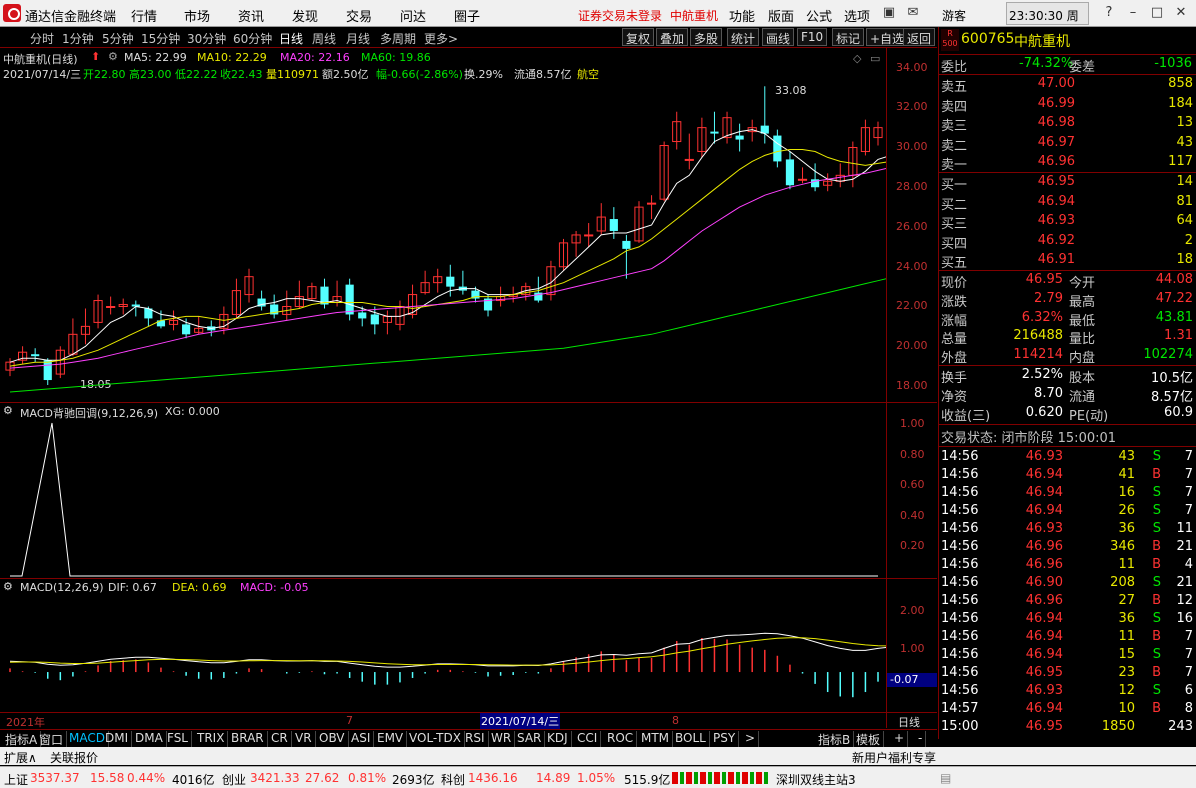 This screenshot has width=1196, height=788. What do you see at coordinates (900, 739) in the screenshot?
I see `right-tab: +` at bounding box center [900, 739].